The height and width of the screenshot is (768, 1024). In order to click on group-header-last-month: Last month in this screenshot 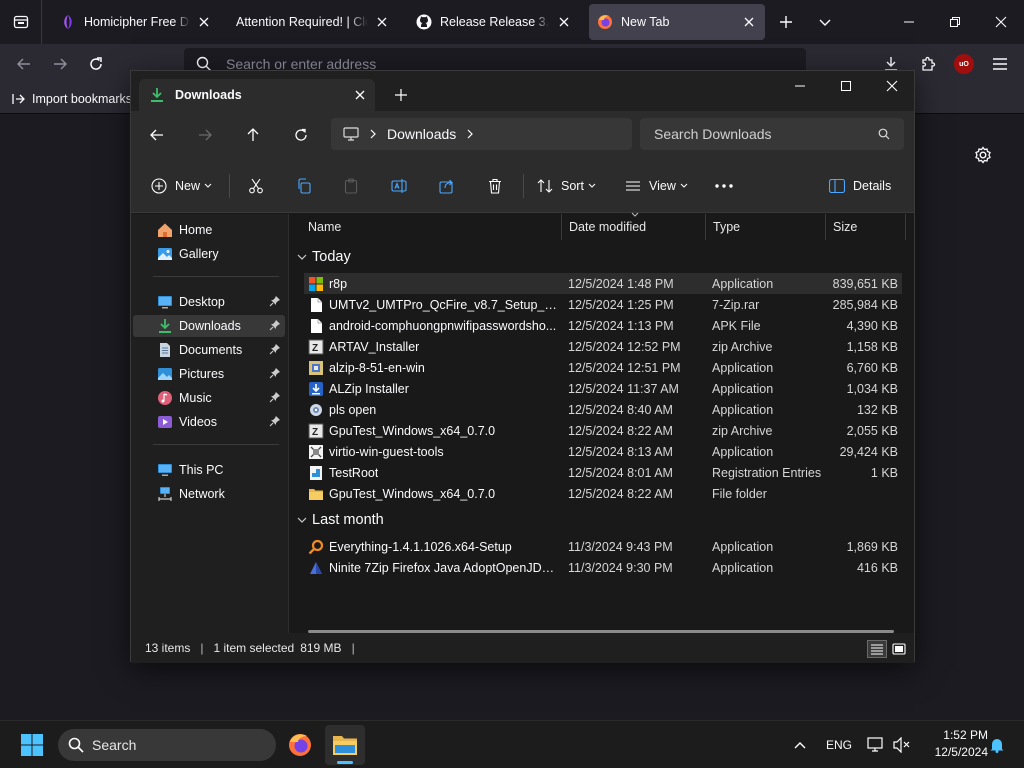, I will do `click(340, 520)`.